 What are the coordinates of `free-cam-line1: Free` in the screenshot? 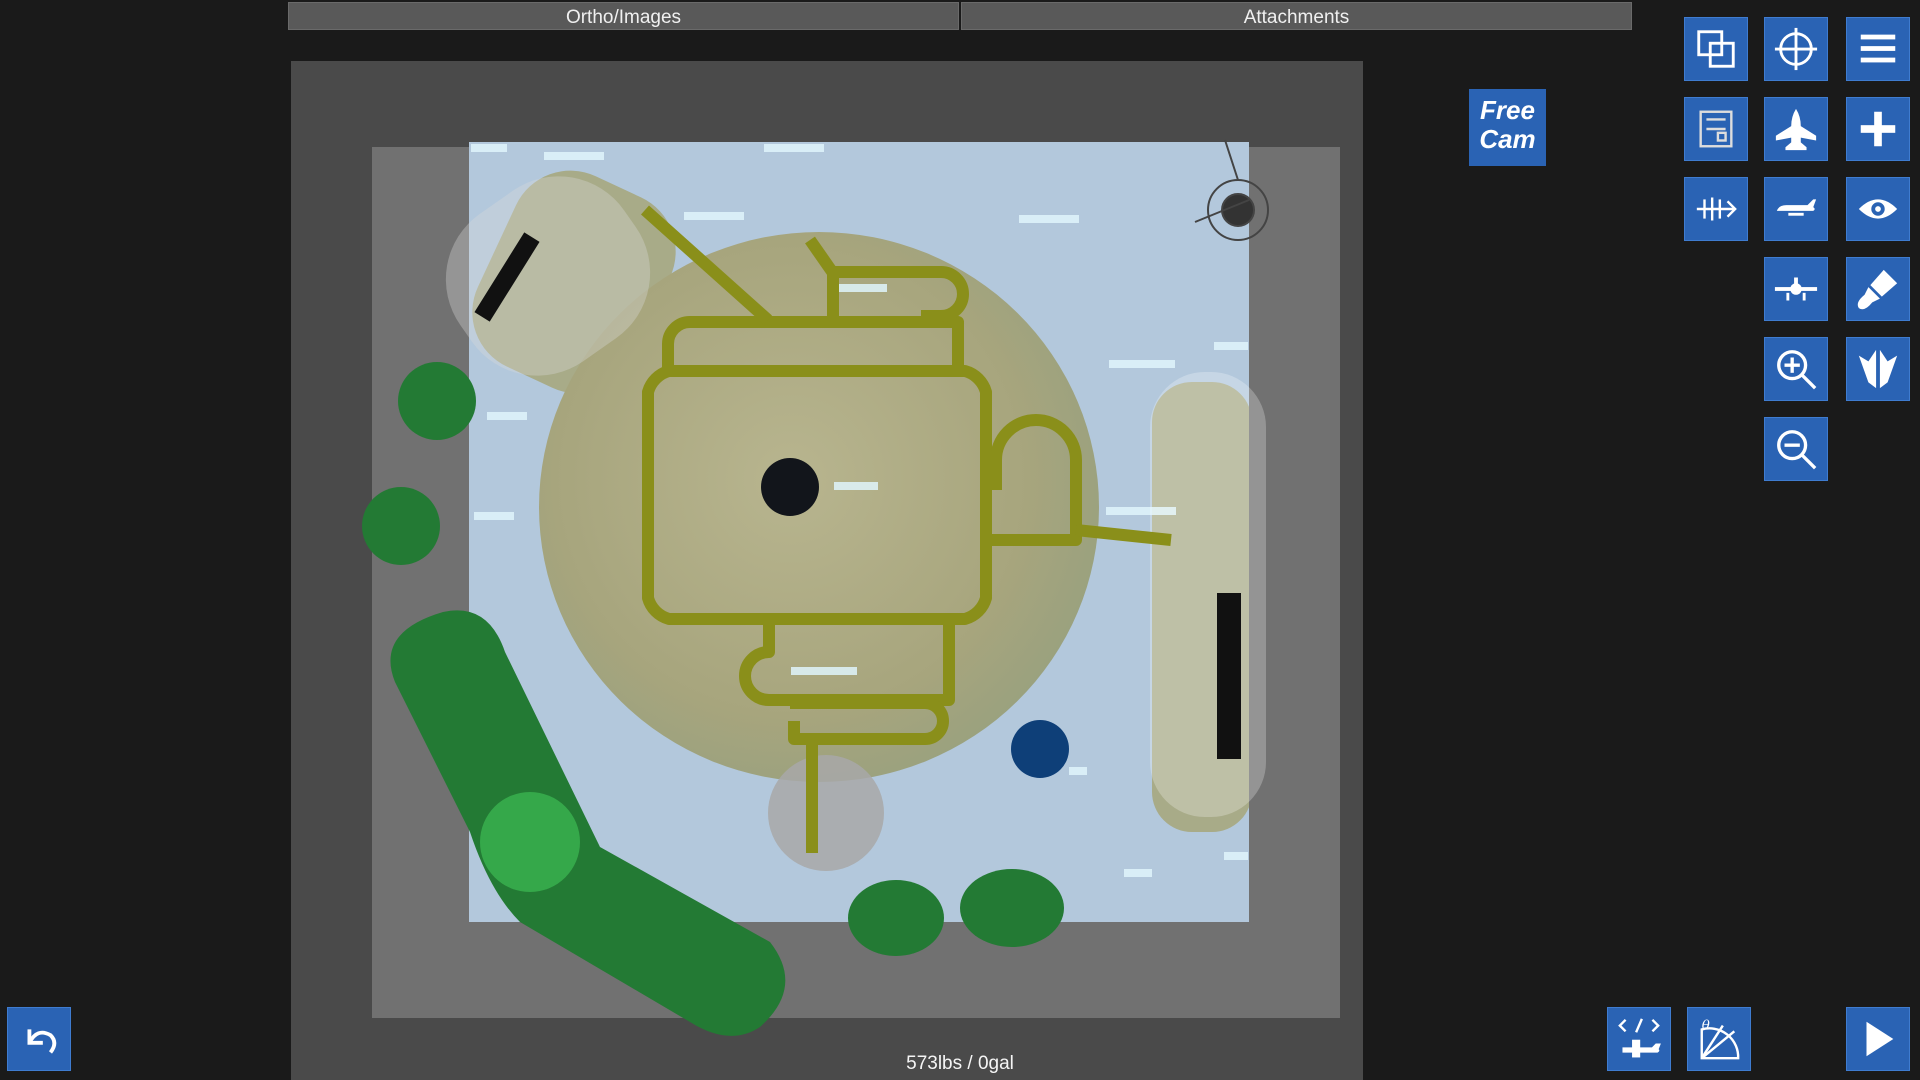 It's located at (1507, 110).